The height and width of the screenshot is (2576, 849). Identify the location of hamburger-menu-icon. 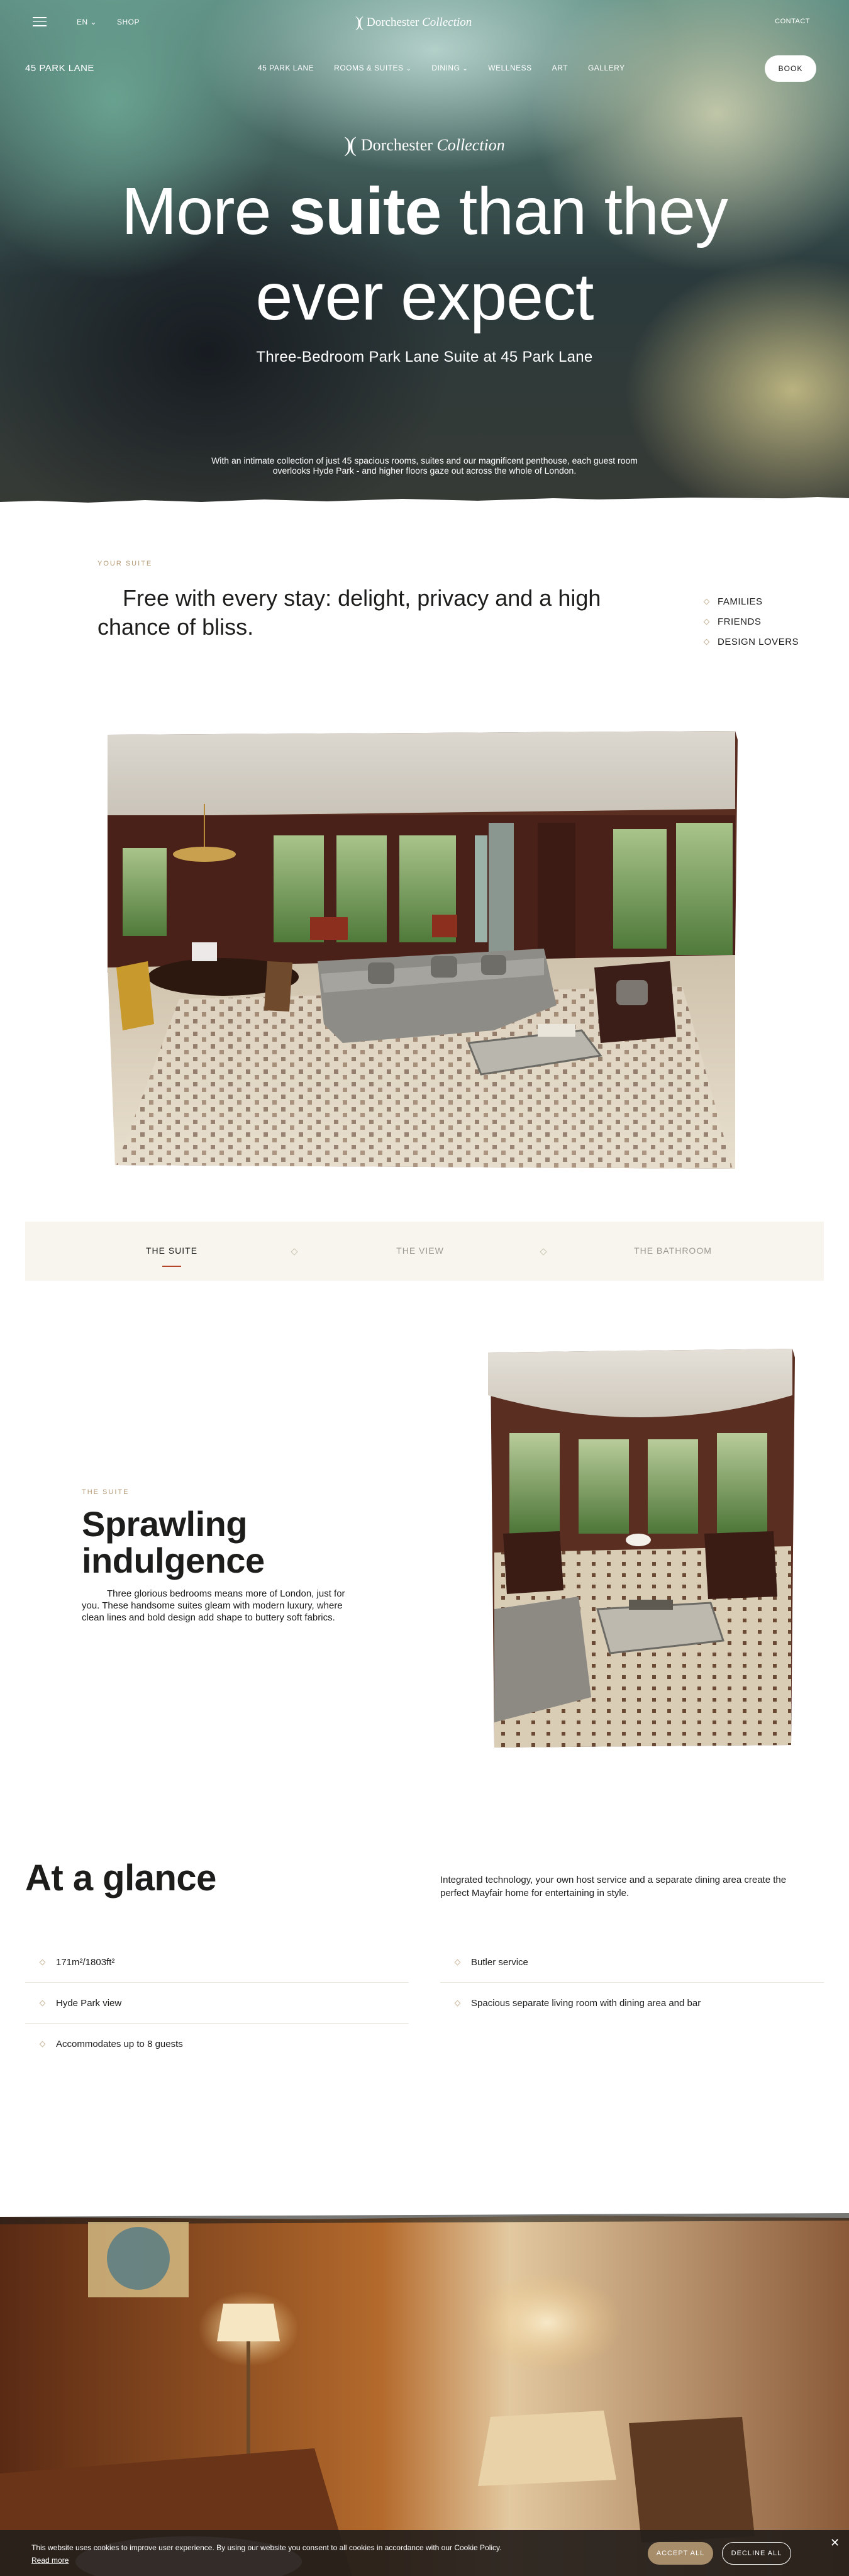
(40, 22).